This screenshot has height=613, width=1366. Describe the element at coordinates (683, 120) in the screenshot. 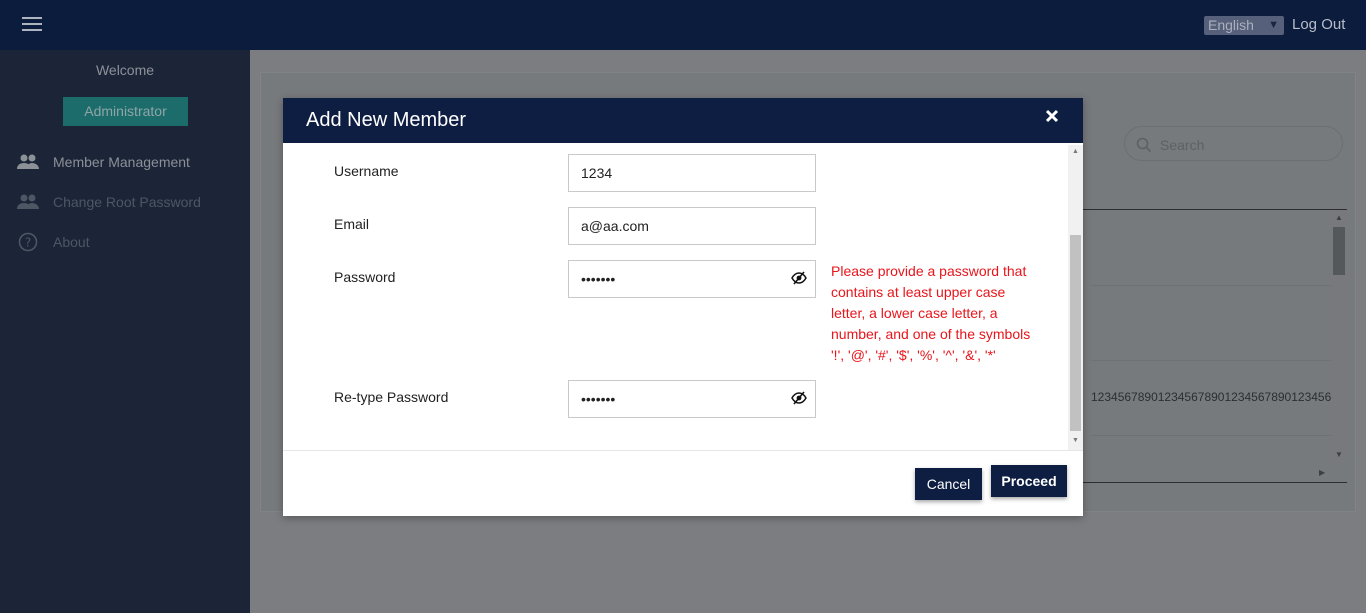

I see `dialog-header: Add New Member` at that location.